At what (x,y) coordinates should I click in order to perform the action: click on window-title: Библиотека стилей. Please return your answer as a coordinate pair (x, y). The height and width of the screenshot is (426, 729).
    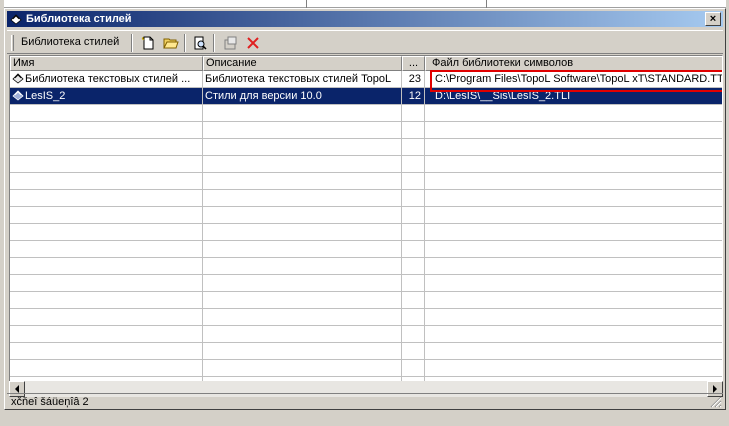
    Looking at the image, I should click on (79, 19).